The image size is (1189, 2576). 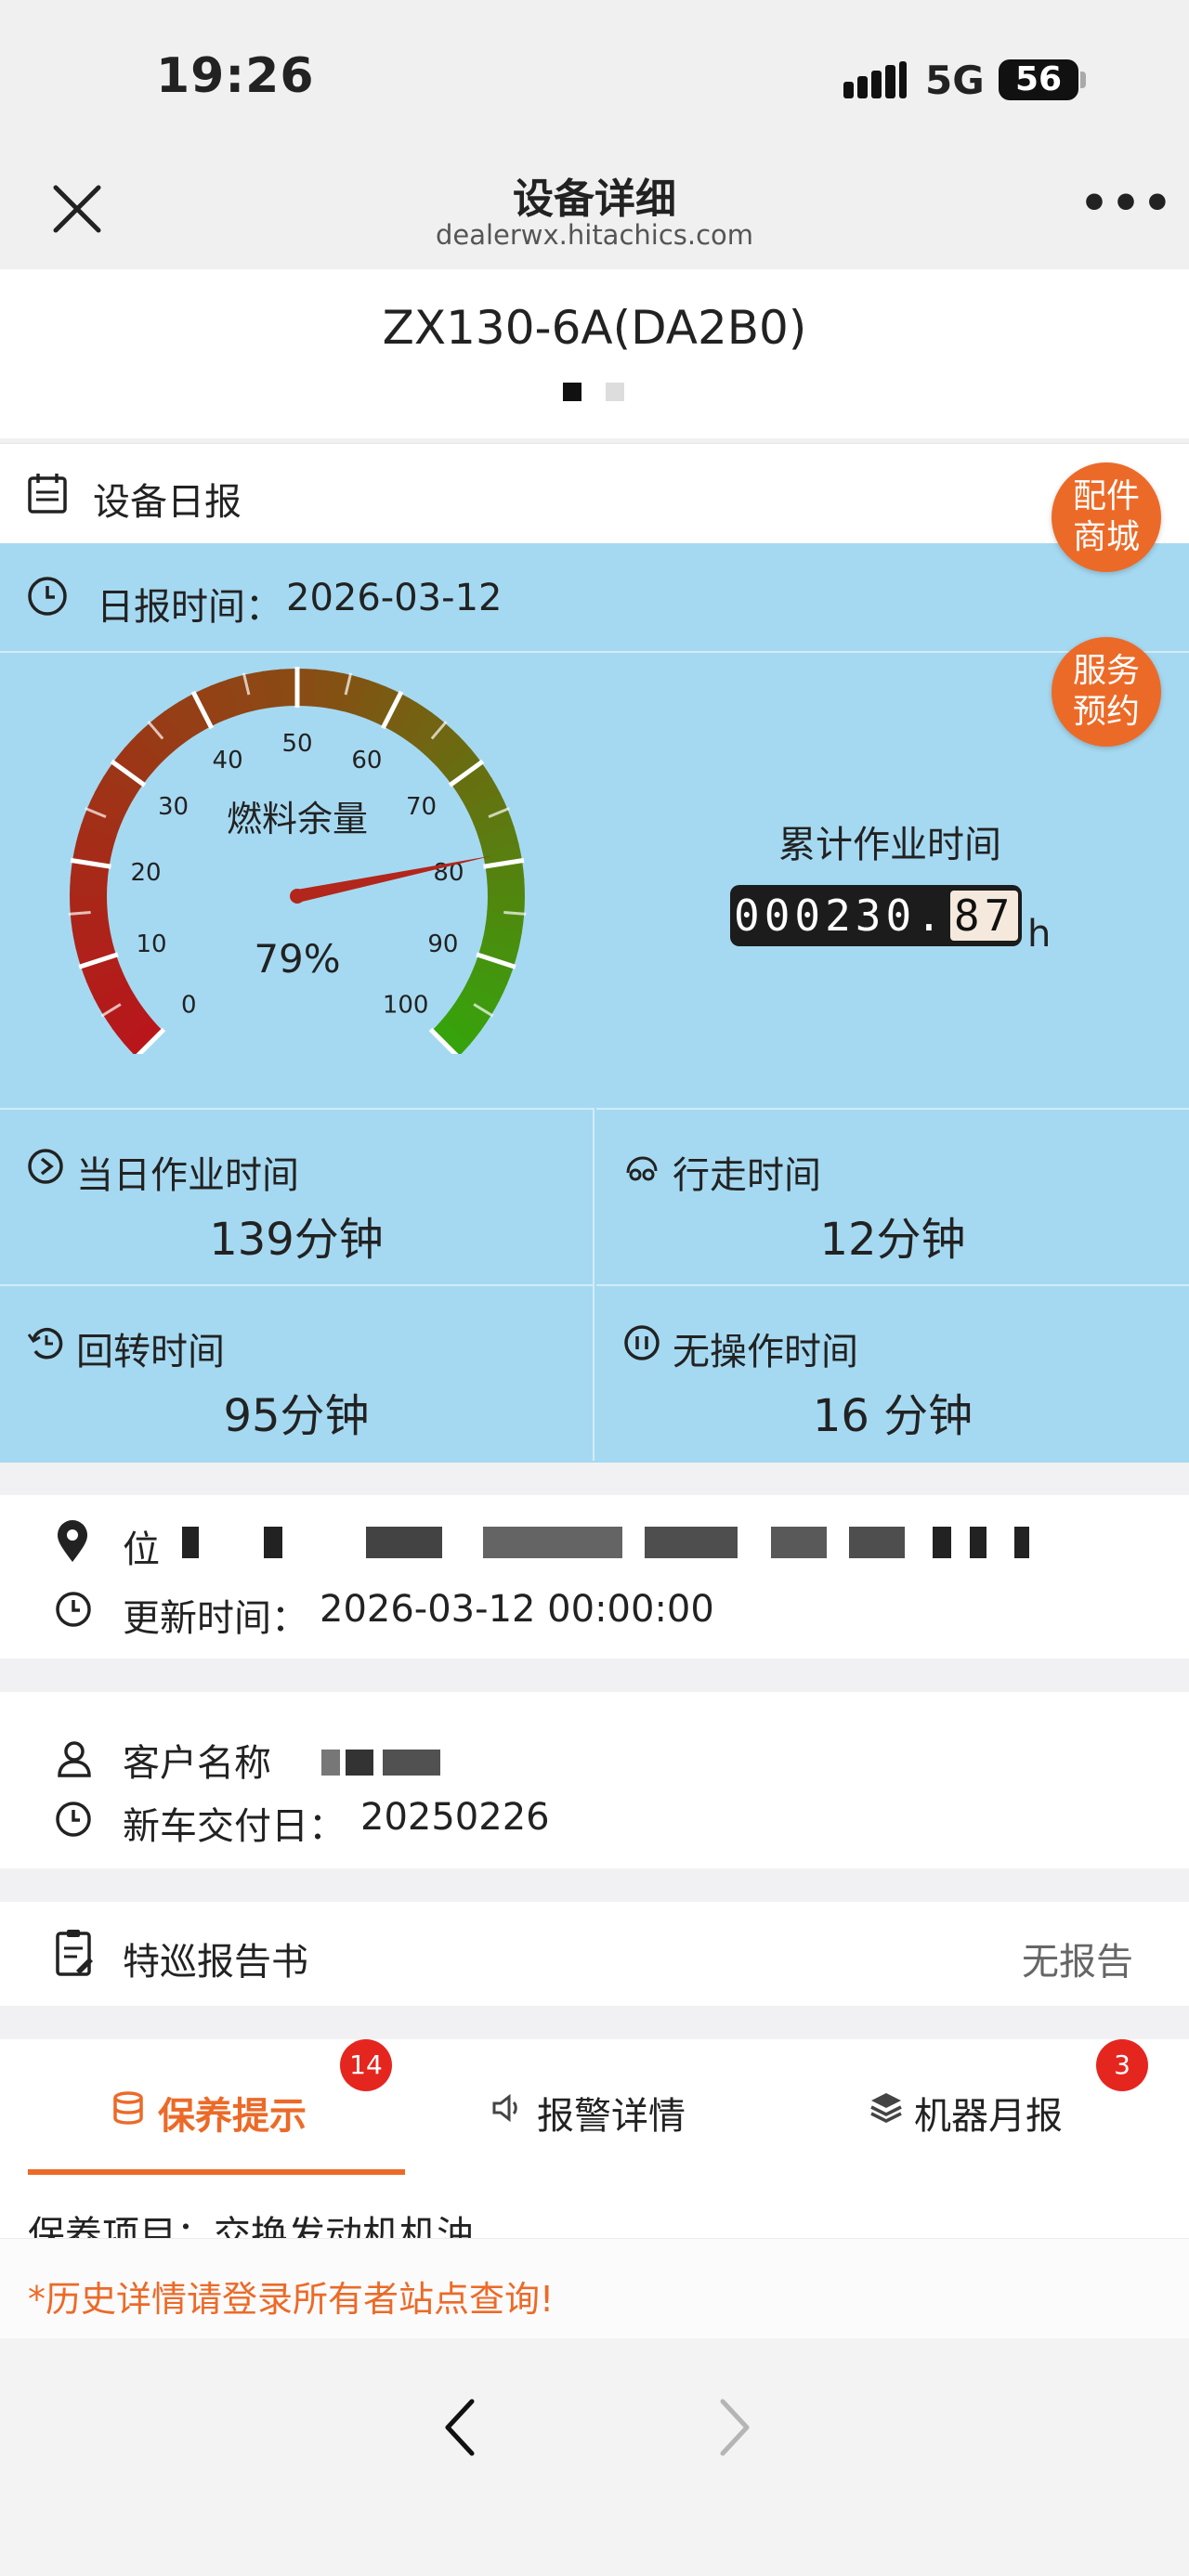 What do you see at coordinates (145, 873) in the screenshot?
I see `gauge-tick-label: 20` at bounding box center [145, 873].